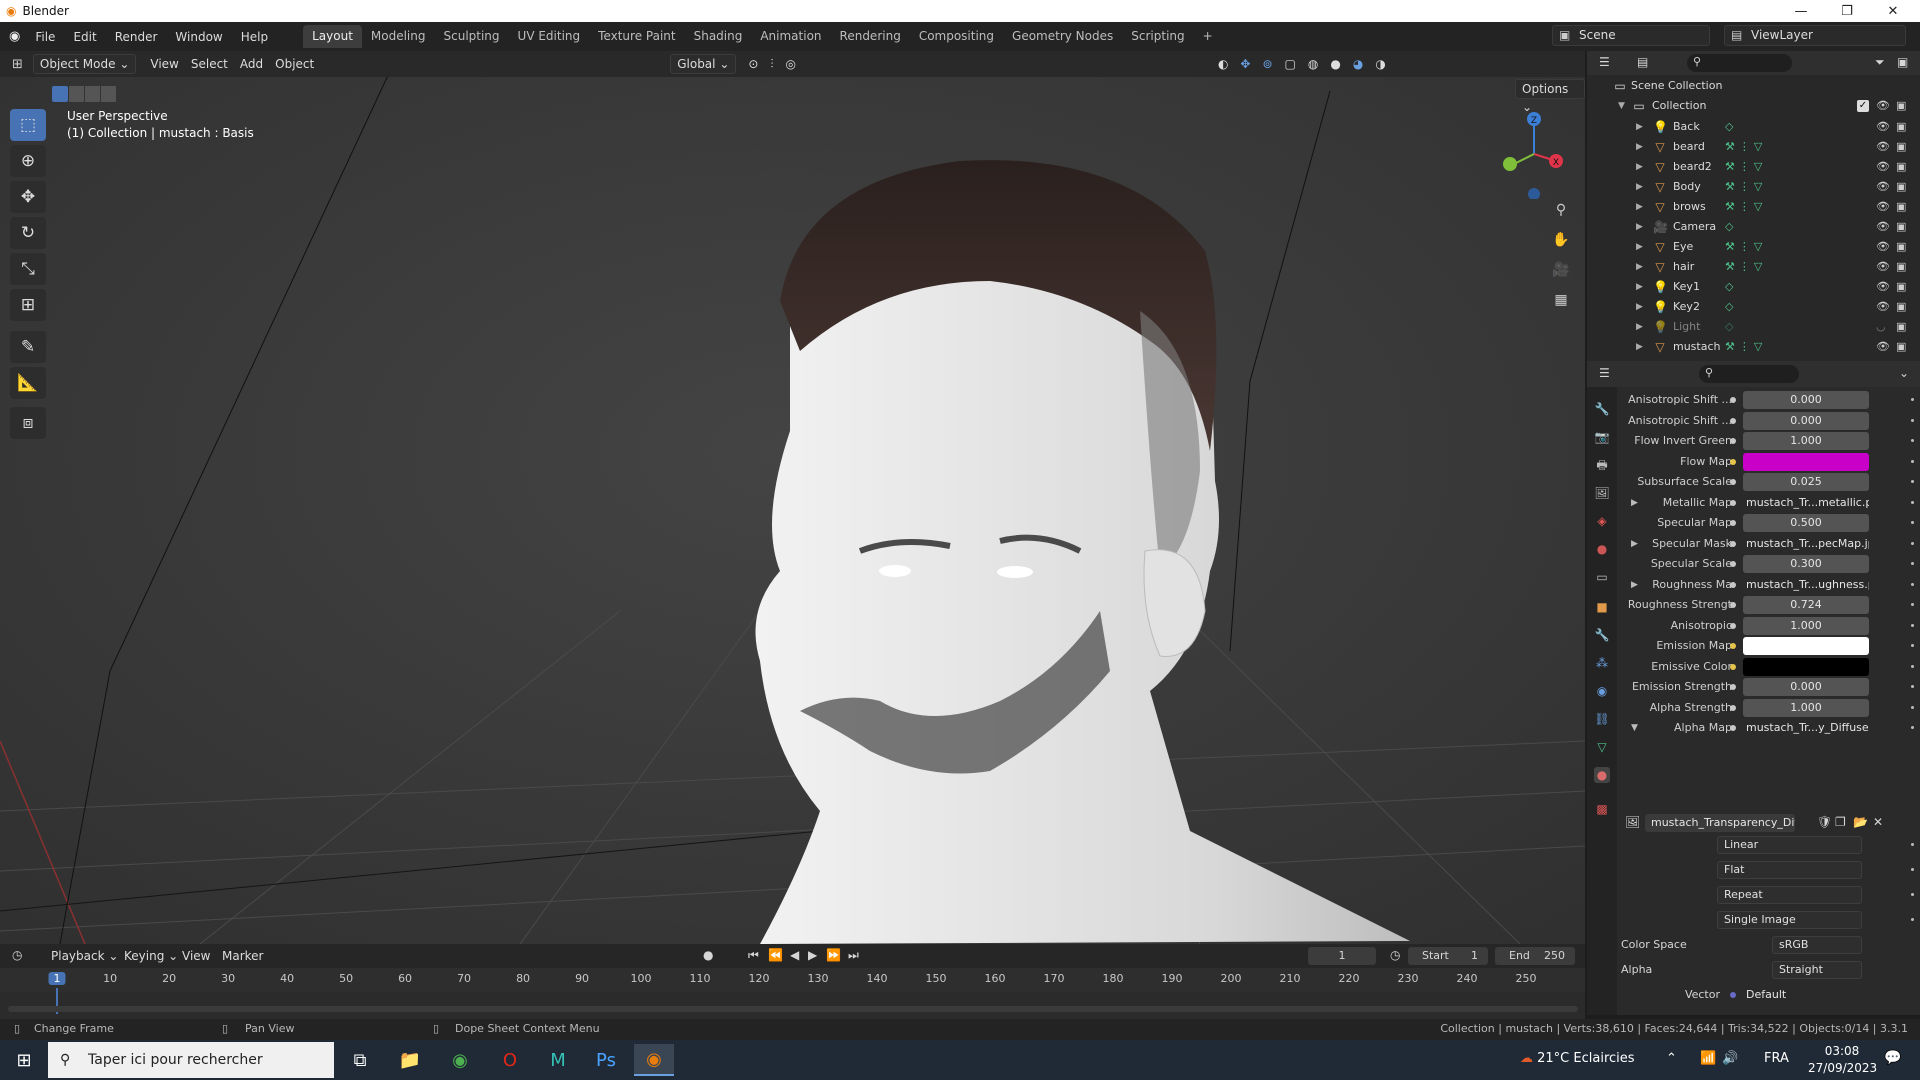  Describe the element at coordinates (1550, 96) in the screenshot. I see `options-button: Options ⌄` at that location.